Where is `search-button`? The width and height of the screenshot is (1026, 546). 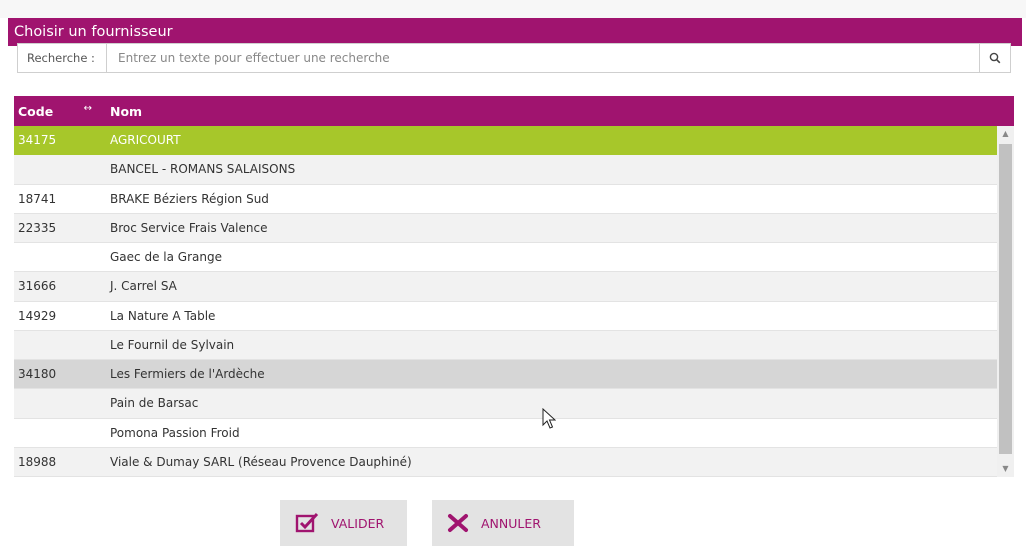 search-button is located at coordinates (994, 58).